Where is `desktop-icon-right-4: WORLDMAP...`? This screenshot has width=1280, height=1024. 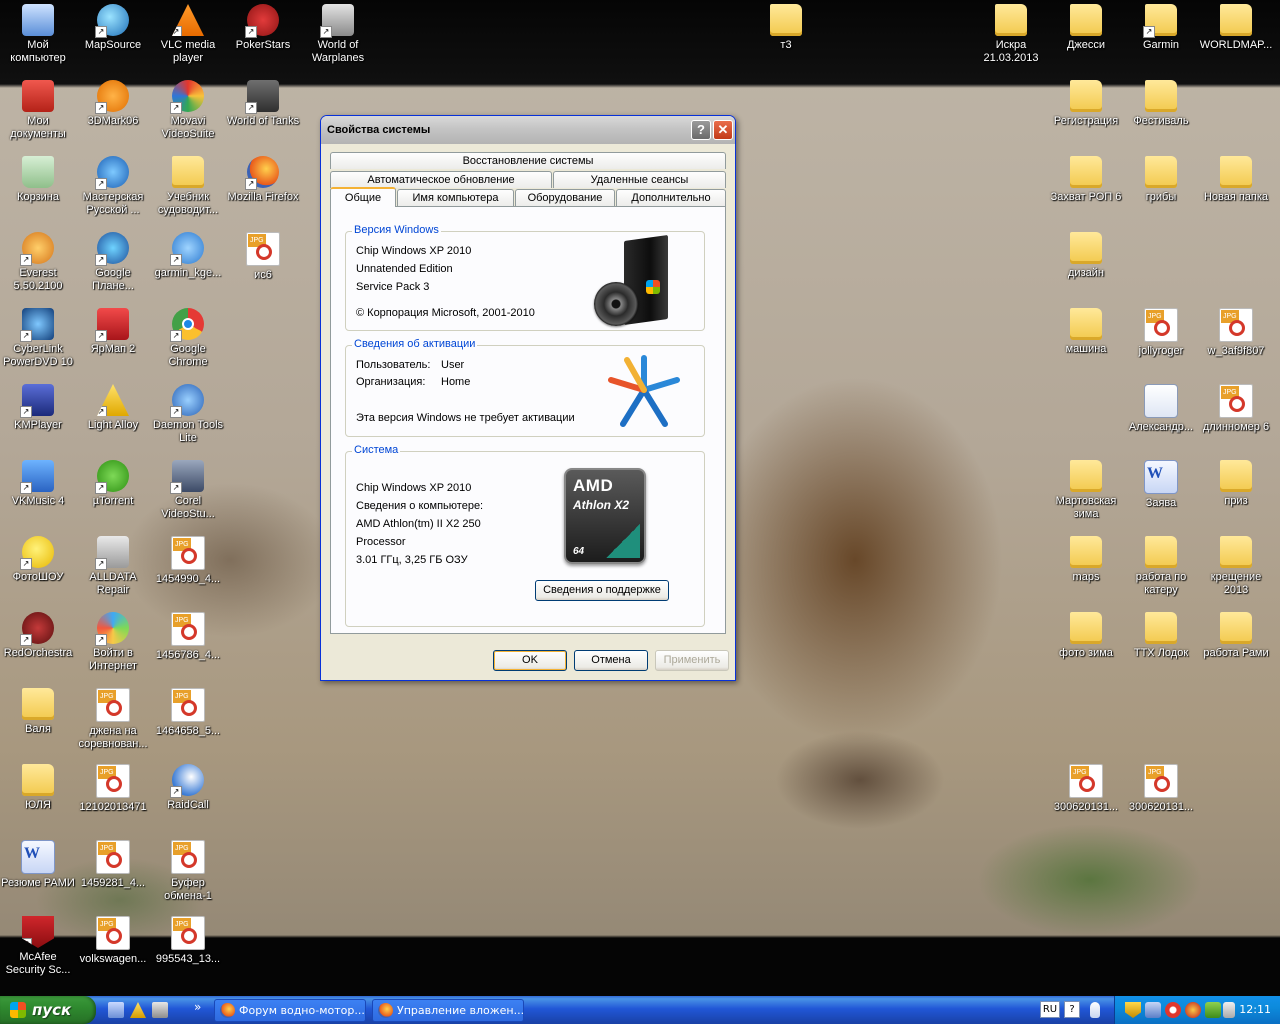 desktop-icon-right-4: WORLDMAP... is located at coordinates (1236, 28).